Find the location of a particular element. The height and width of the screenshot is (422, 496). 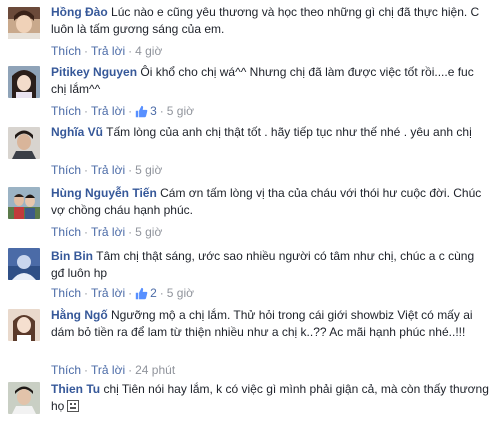

commenter-name: Thien Tu is located at coordinates (75, 389).